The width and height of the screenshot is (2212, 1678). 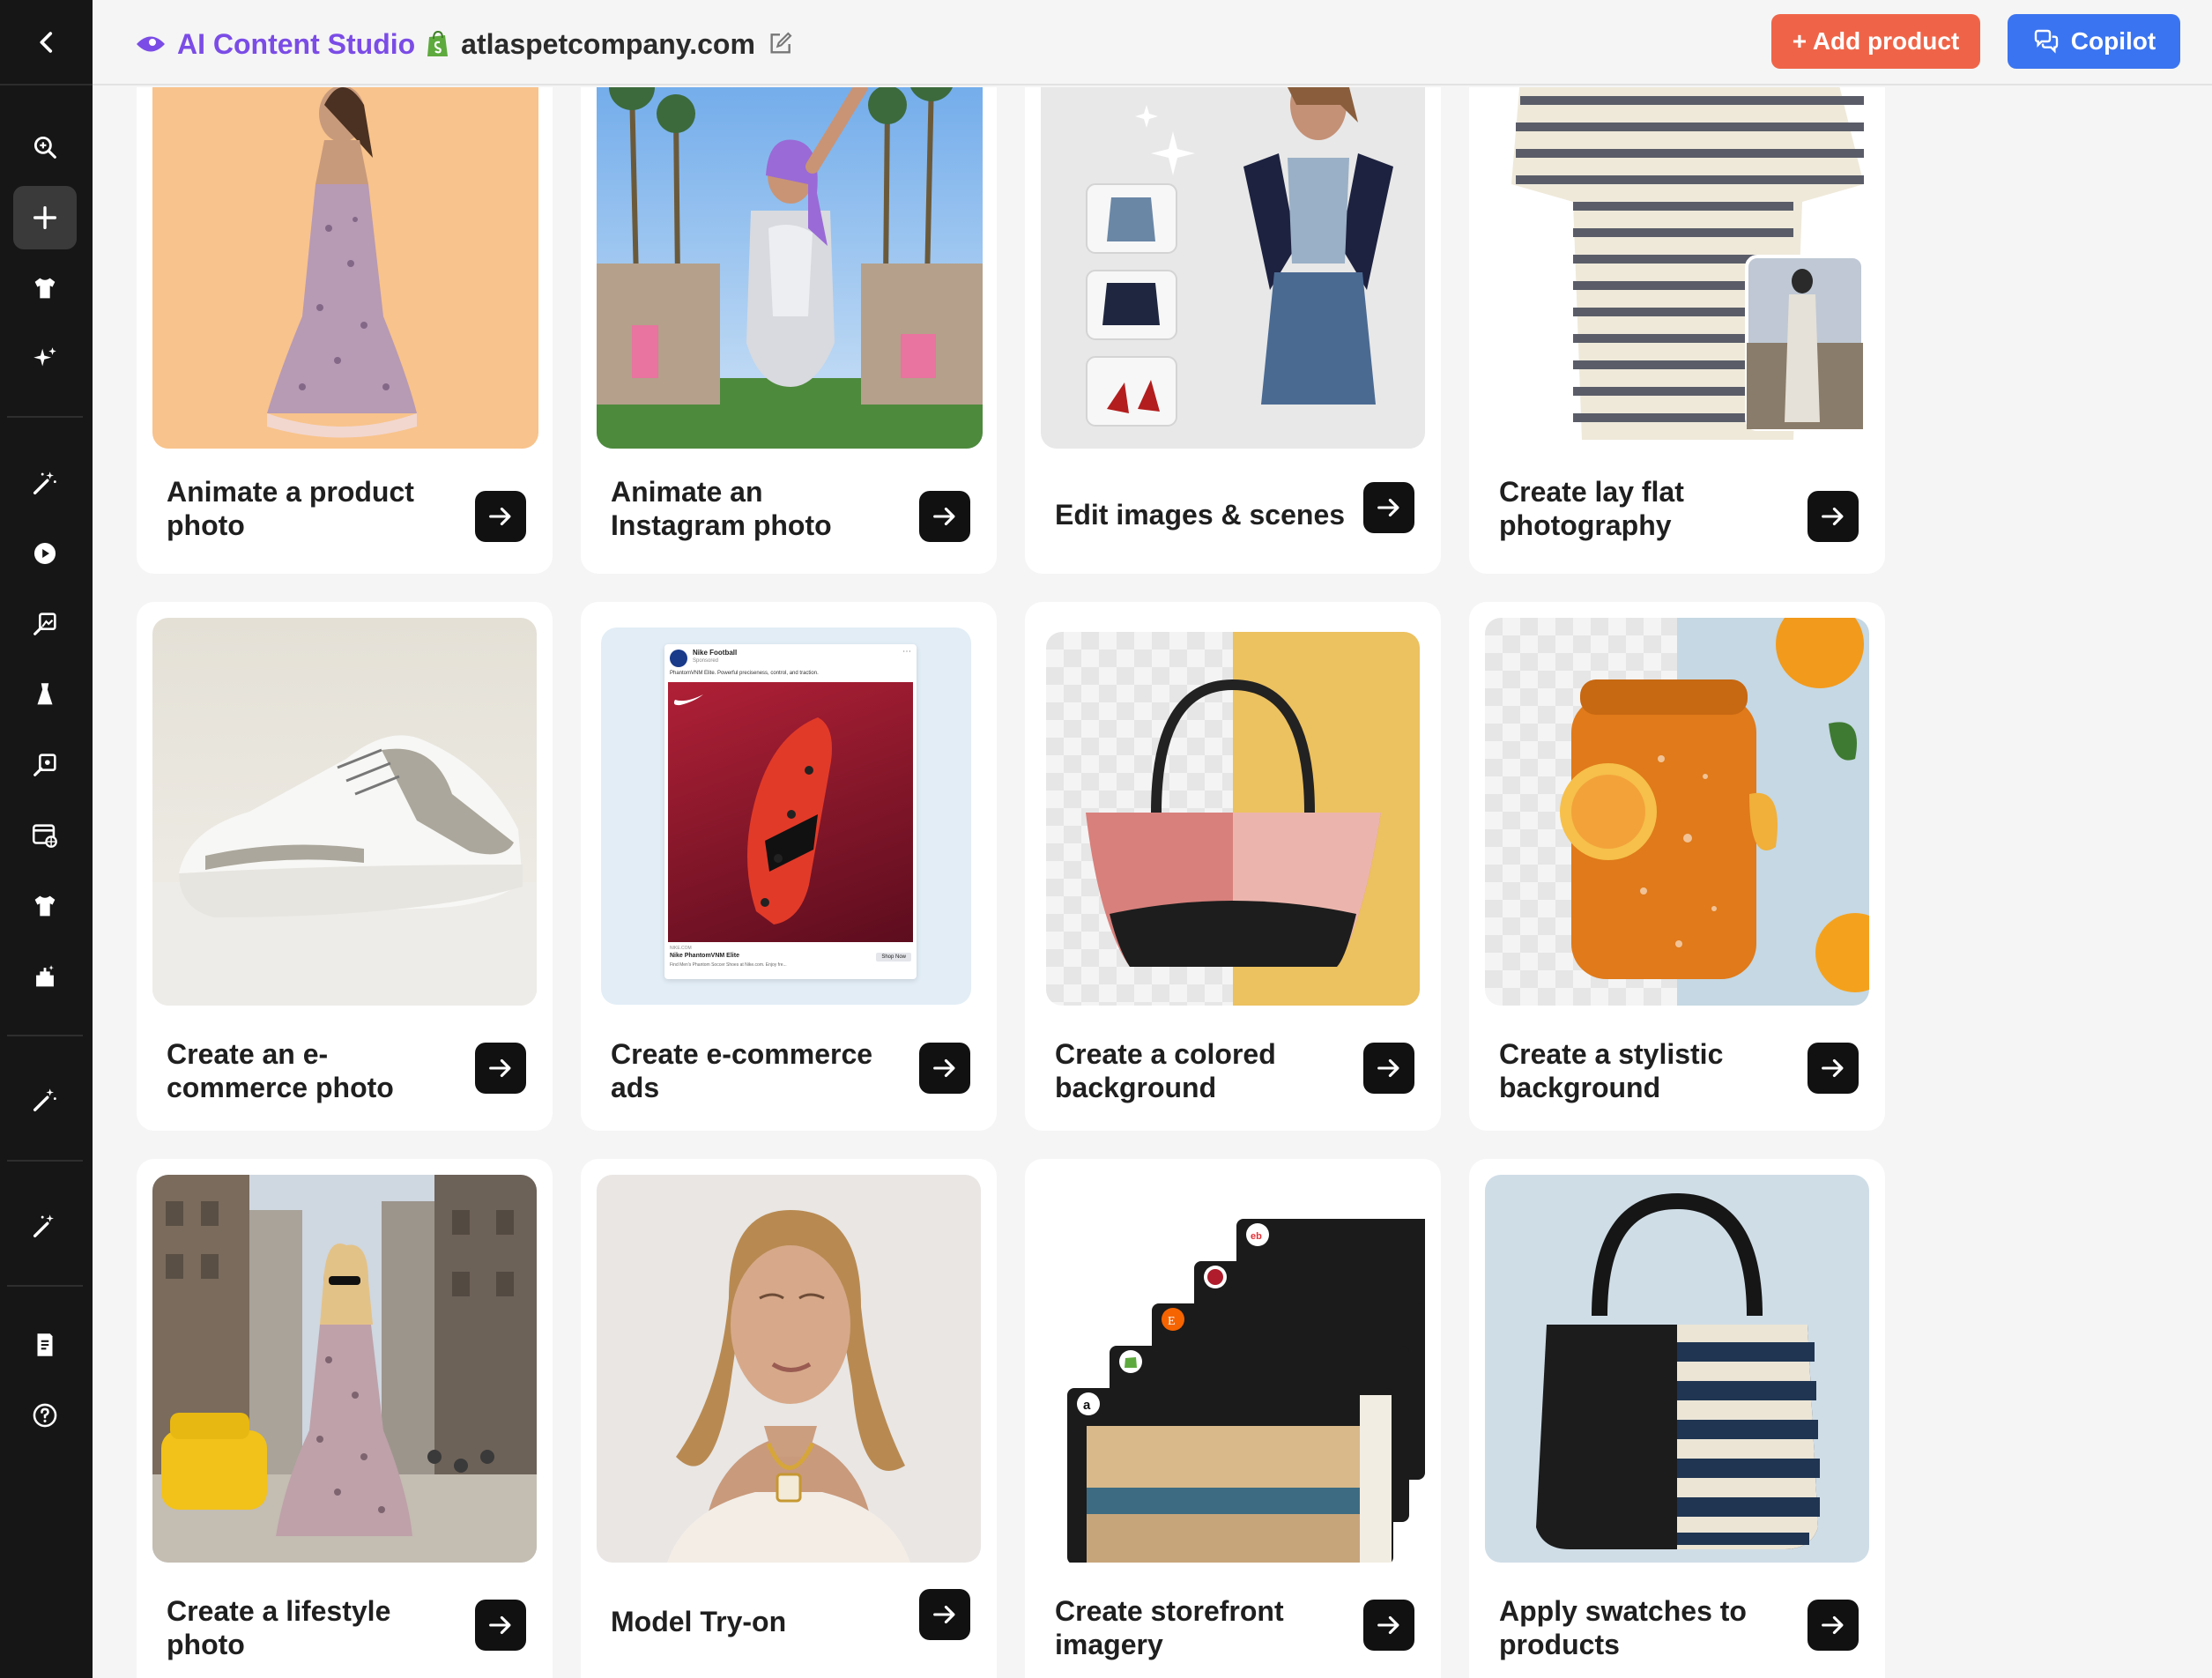 What do you see at coordinates (699, 1621) in the screenshot?
I see `card-label: Model Try-on` at bounding box center [699, 1621].